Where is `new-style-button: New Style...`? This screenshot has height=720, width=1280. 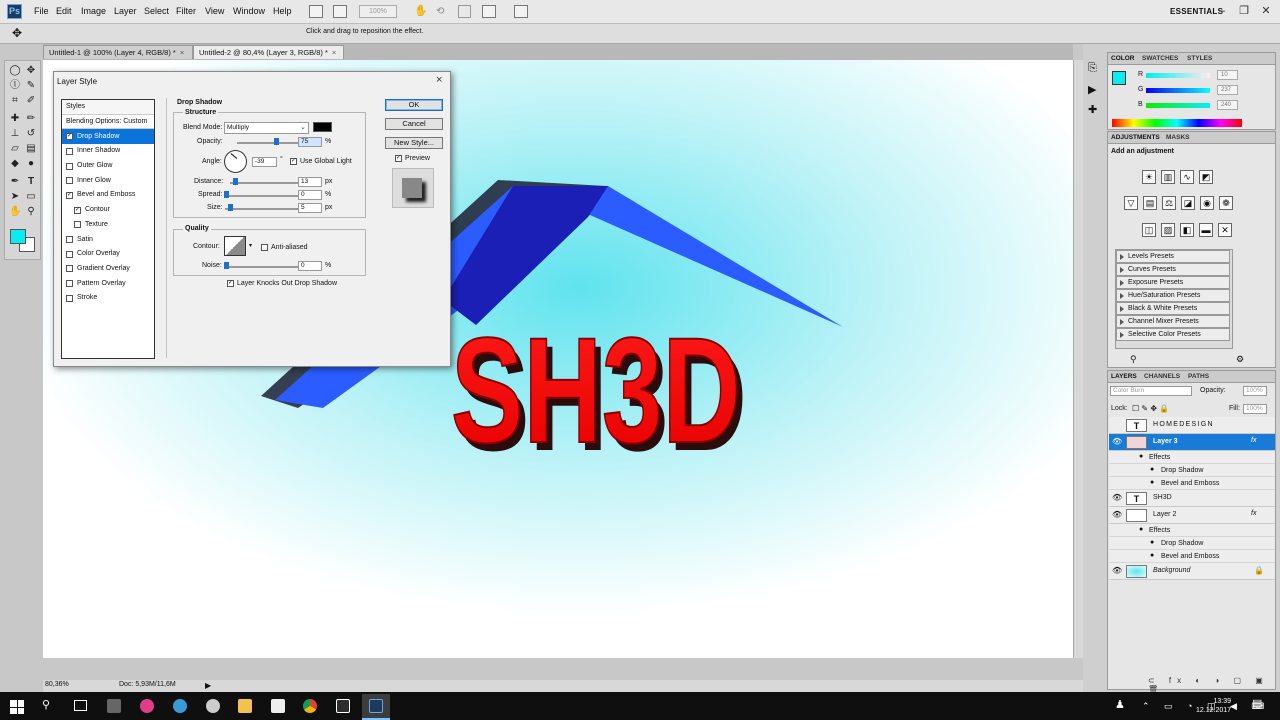
new-style-button: New Style... is located at coordinates (414, 143).